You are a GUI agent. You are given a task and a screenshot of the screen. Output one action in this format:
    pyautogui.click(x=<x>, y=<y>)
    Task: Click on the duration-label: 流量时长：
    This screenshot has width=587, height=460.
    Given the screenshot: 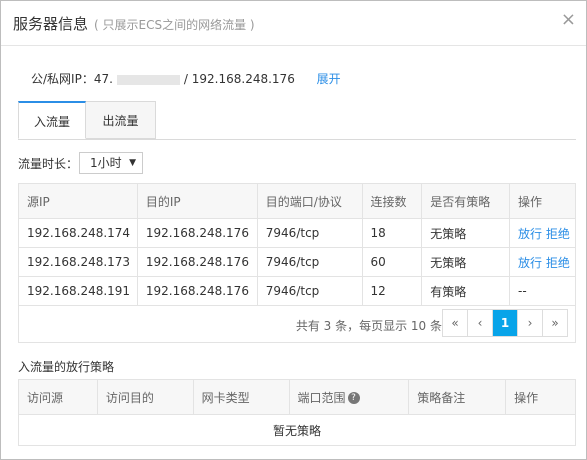 What is the action you would take?
    pyautogui.click(x=48, y=164)
    